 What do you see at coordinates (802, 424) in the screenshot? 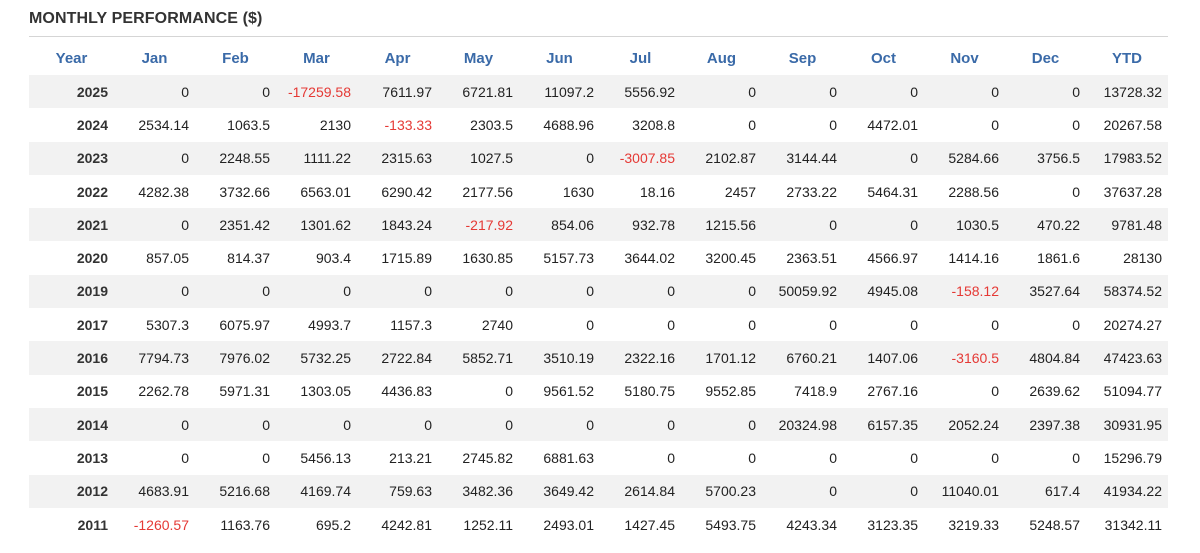
I see `month-value-cell: 20324.98` at bounding box center [802, 424].